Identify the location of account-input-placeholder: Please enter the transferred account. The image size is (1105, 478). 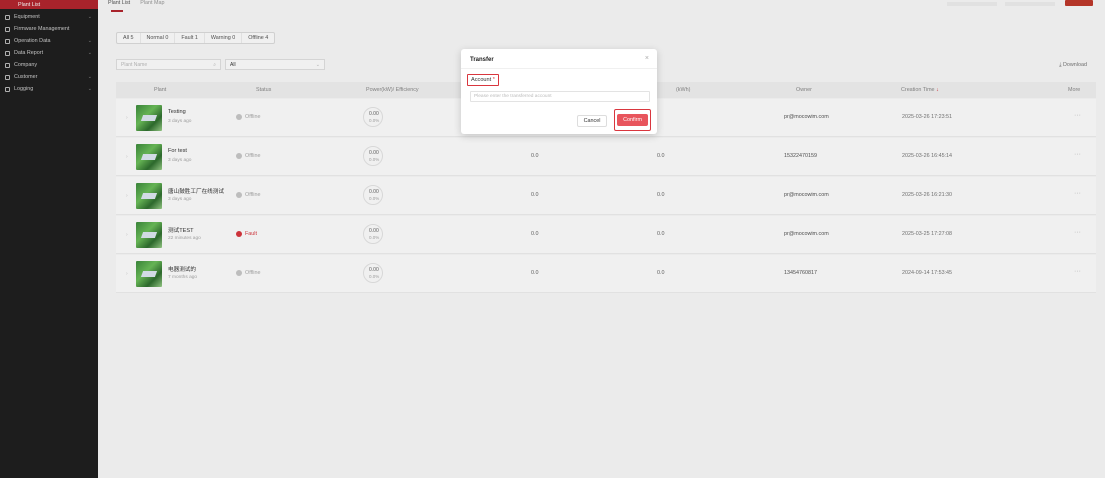
(513, 96).